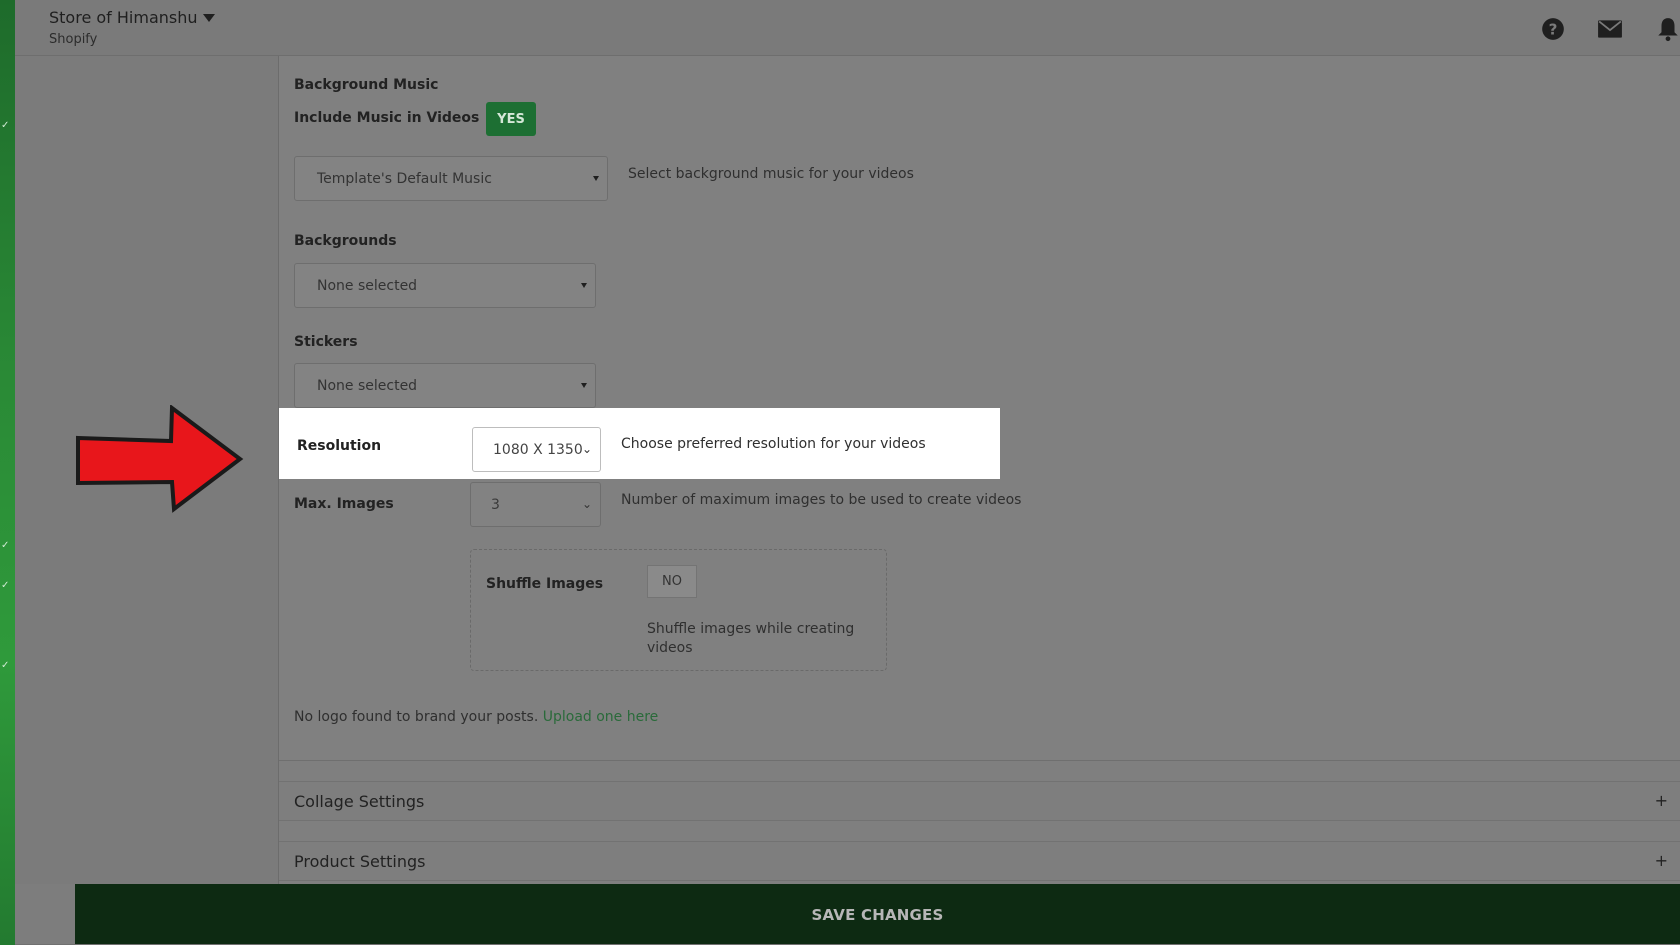  I want to click on include-music-label: Include Music in Videos, so click(387, 118).